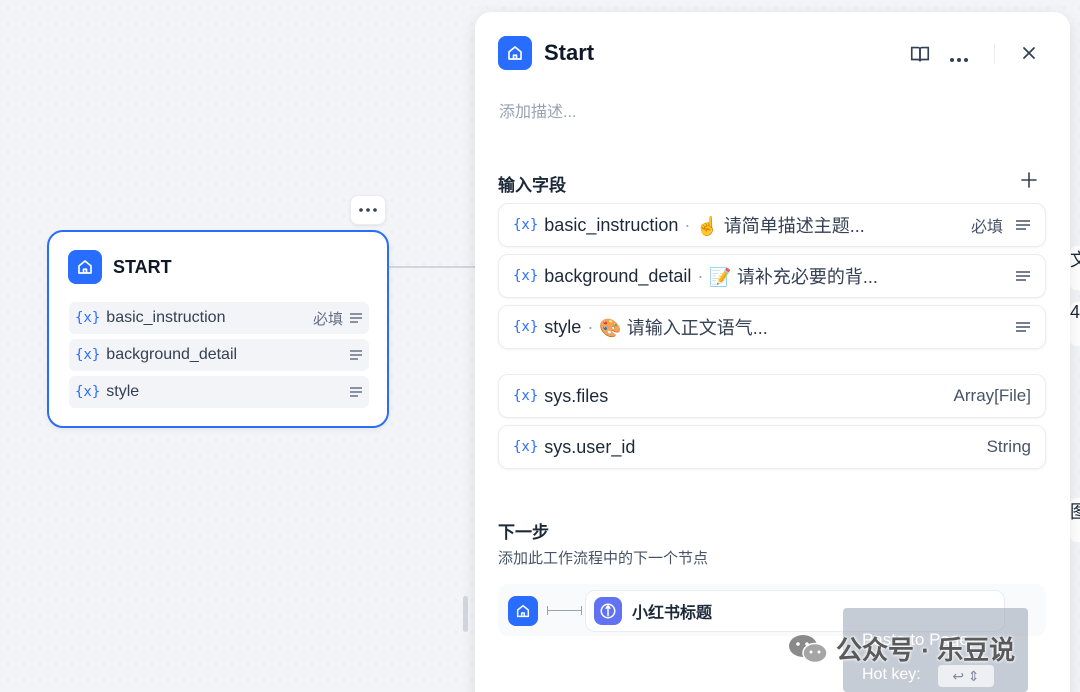 The height and width of the screenshot is (692, 1080). I want to click on wechat-icon, so click(808, 648).